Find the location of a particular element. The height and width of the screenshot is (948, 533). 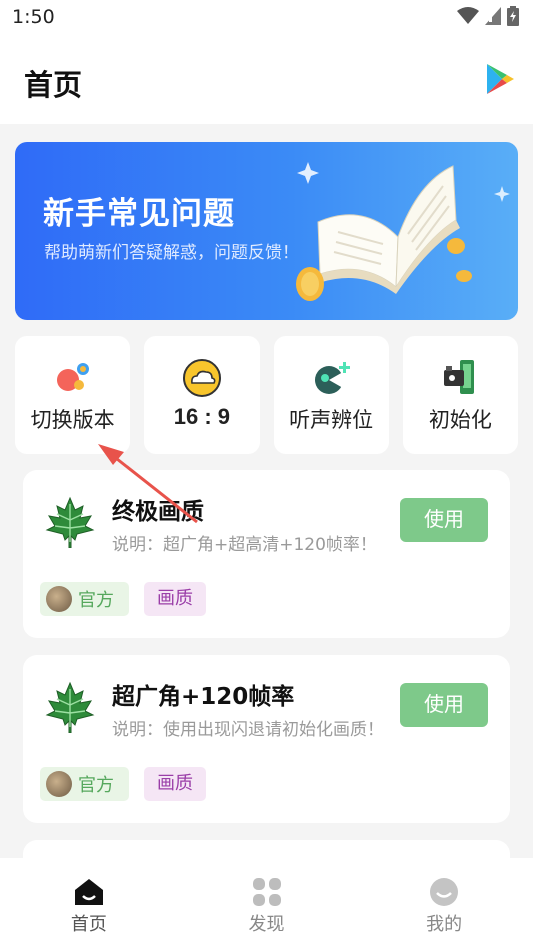

signal-icon is located at coordinates (493, 16).